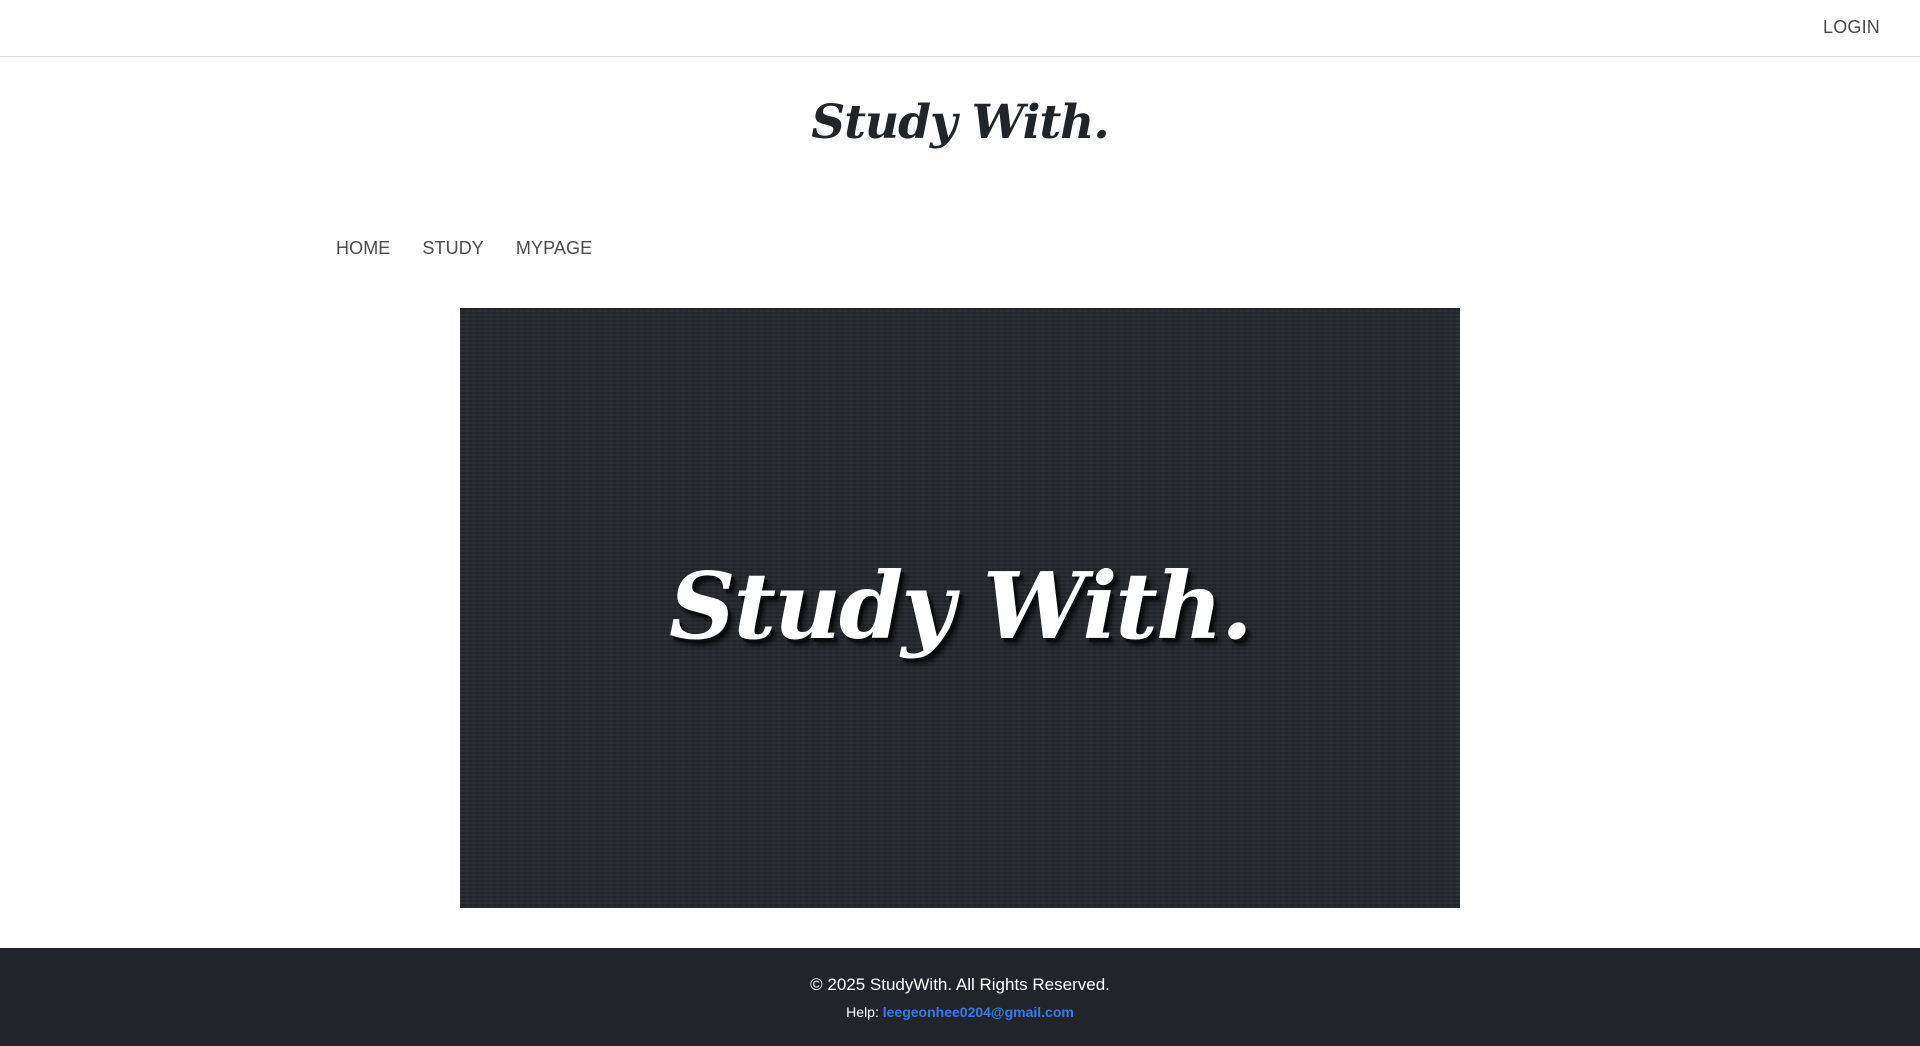 The height and width of the screenshot is (1046, 1920). I want to click on site-brand-title: Study With., so click(960, 122).